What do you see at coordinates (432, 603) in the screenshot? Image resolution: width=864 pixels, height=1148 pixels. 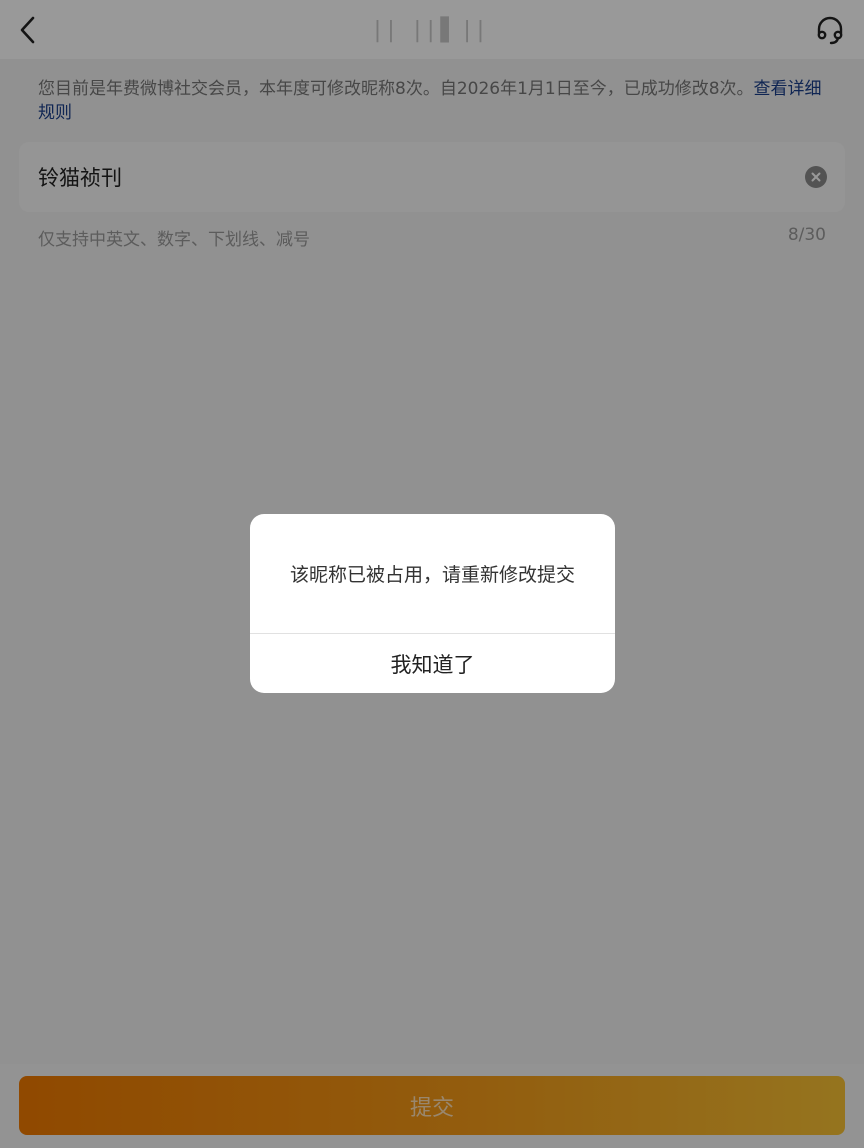 I see `alert-dialog: 该昵称已被占用，请重新修改提交 我知道了` at bounding box center [432, 603].